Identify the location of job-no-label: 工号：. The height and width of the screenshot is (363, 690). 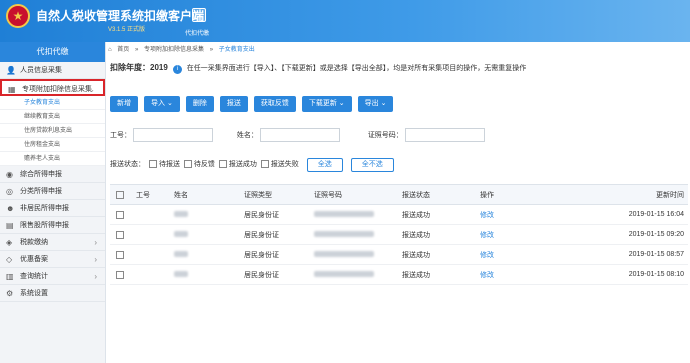
(120, 135).